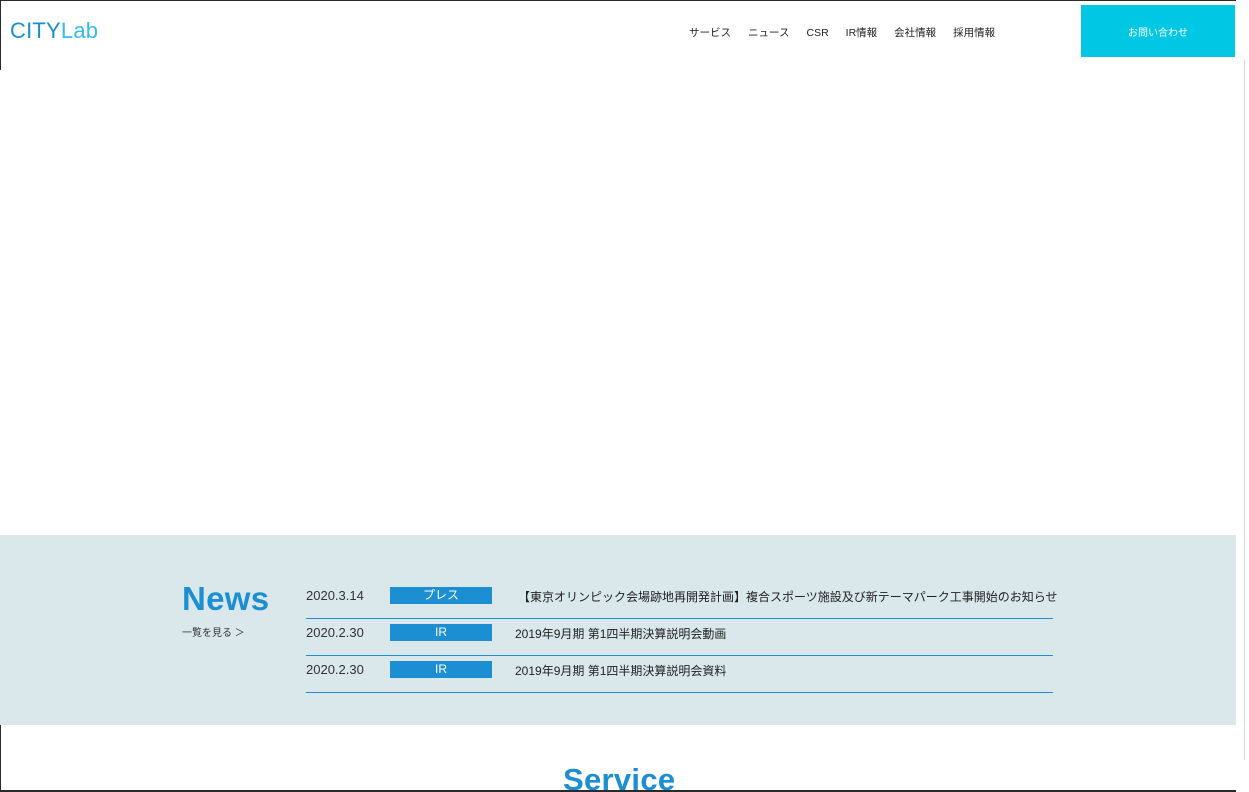 The width and height of the screenshot is (1249, 792). Describe the element at coordinates (619, 777) in the screenshot. I see `service-heading: Service` at that location.